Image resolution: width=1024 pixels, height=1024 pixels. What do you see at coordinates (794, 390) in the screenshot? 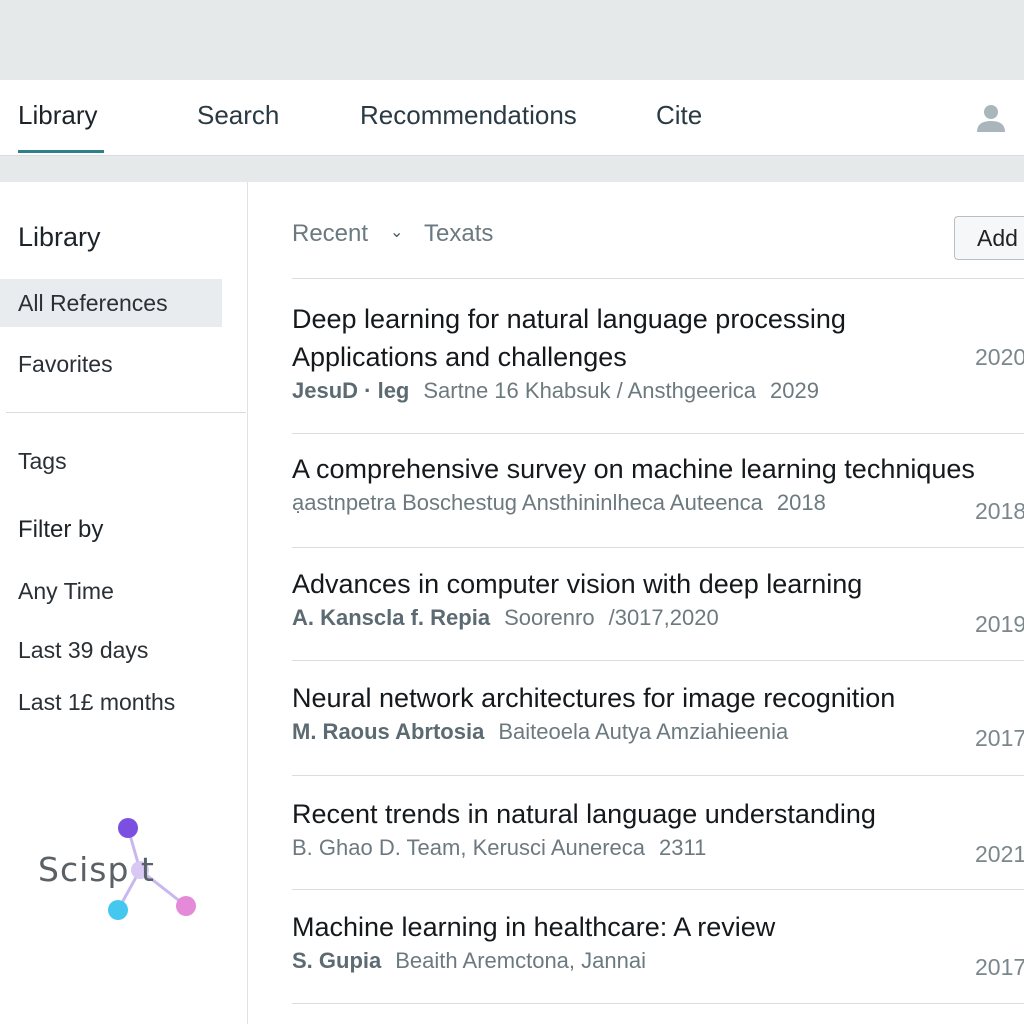
I see `reference-meta-year: 2029` at bounding box center [794, 390].